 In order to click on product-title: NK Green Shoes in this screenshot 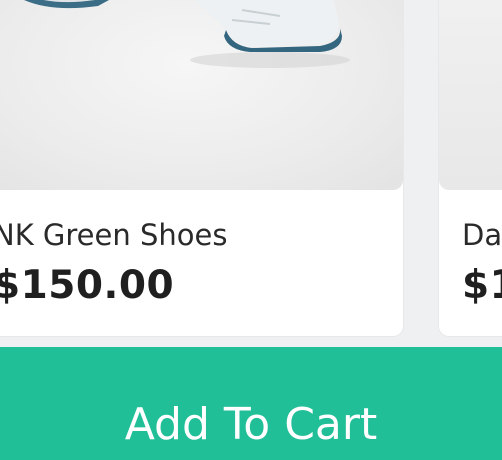, I will do `click(113, 235)`.